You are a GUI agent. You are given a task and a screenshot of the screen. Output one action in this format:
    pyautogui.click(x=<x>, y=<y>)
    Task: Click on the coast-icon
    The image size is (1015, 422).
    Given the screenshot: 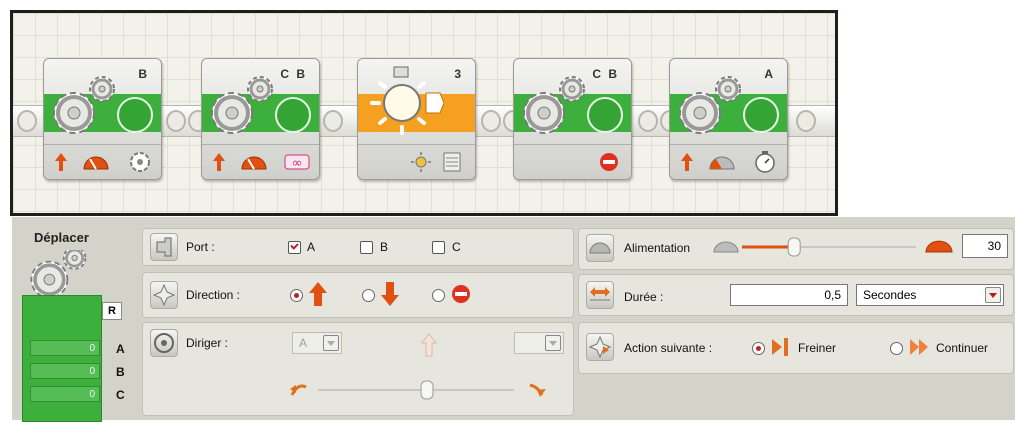 What is the action you would take?
    pyautogui.click(x=919, y=347)
    